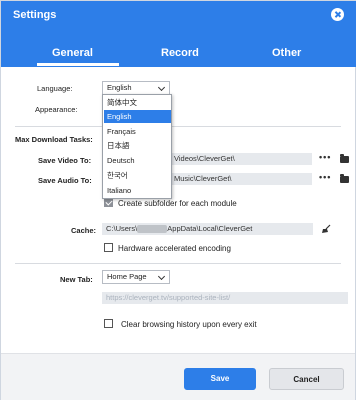 Image resolution: width=356 pixels, height=400 pixels. I want to click on cache-label: Cache:, so click(84, 230).